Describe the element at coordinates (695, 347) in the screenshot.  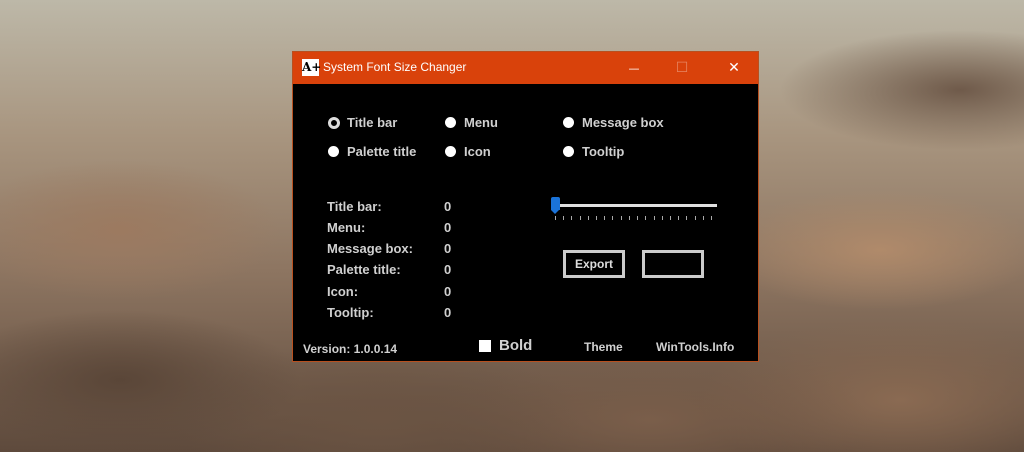
I see `wintools-link: WinTools.Info` at that location.